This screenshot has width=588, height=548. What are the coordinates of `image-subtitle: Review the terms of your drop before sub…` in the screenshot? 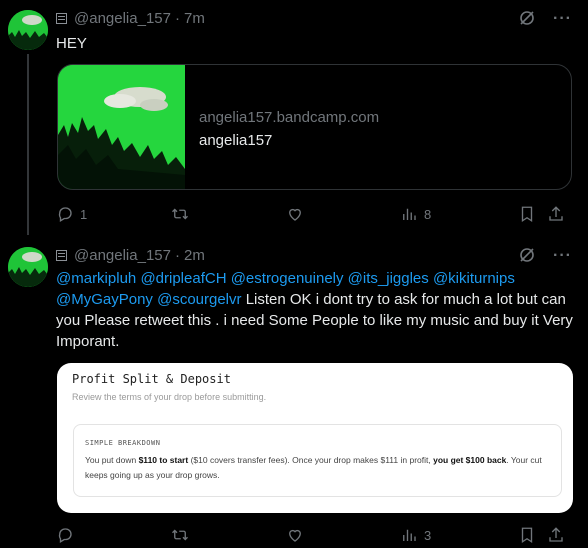 It's located at (169, 397).